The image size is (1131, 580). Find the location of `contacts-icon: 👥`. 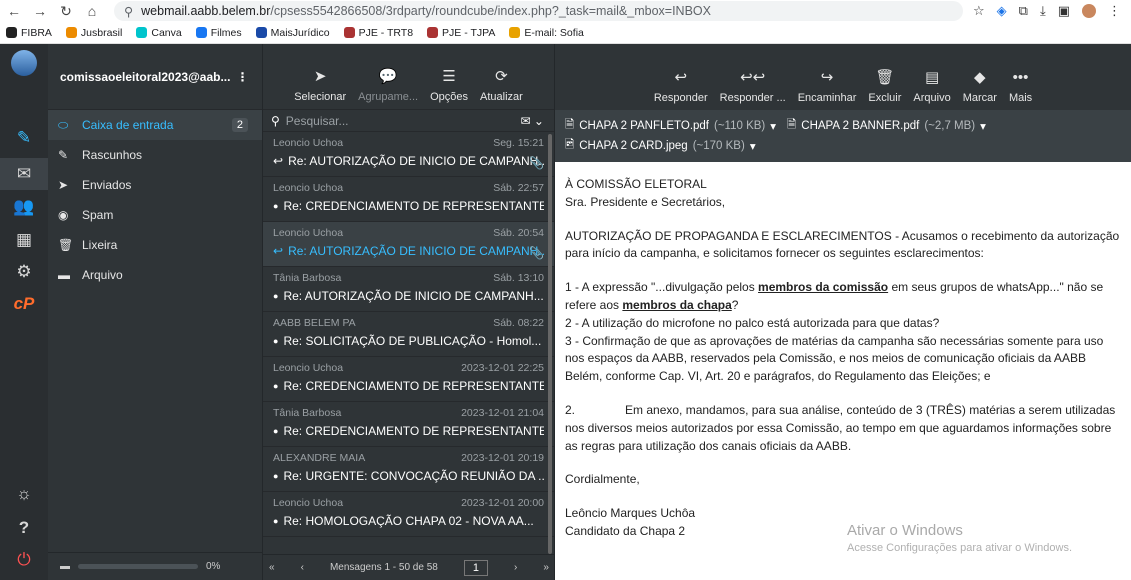

contacts-icon: 👥 is located at coordinates (24, 207).